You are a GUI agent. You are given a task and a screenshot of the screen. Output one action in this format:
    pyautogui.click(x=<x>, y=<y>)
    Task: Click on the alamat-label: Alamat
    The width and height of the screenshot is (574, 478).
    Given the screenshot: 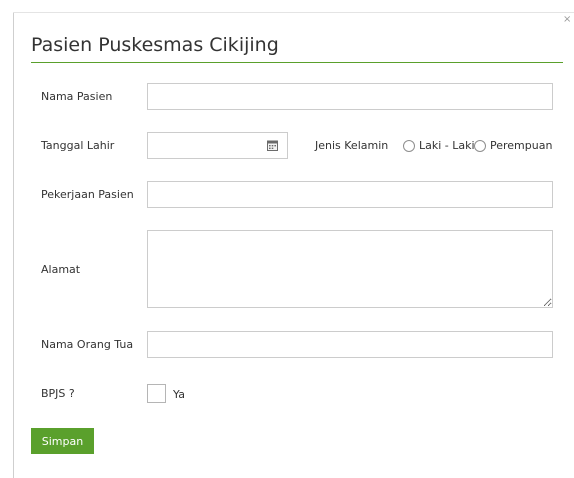 What is the action you would take?
    pyautogui.click(x=61, y=269)
    